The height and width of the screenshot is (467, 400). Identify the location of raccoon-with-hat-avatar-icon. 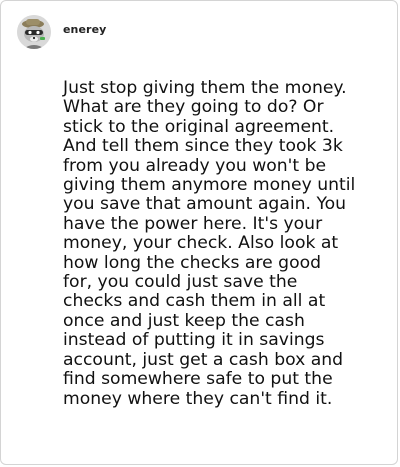
(34, 32).